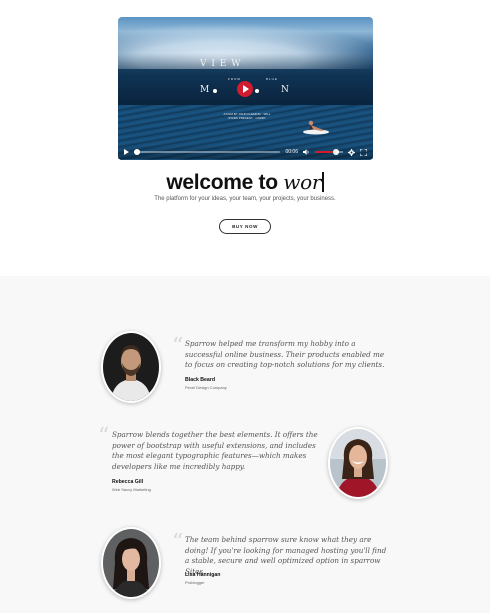  I want to click on testimonial-author: Lisa Hannigan, so click(203, 575).